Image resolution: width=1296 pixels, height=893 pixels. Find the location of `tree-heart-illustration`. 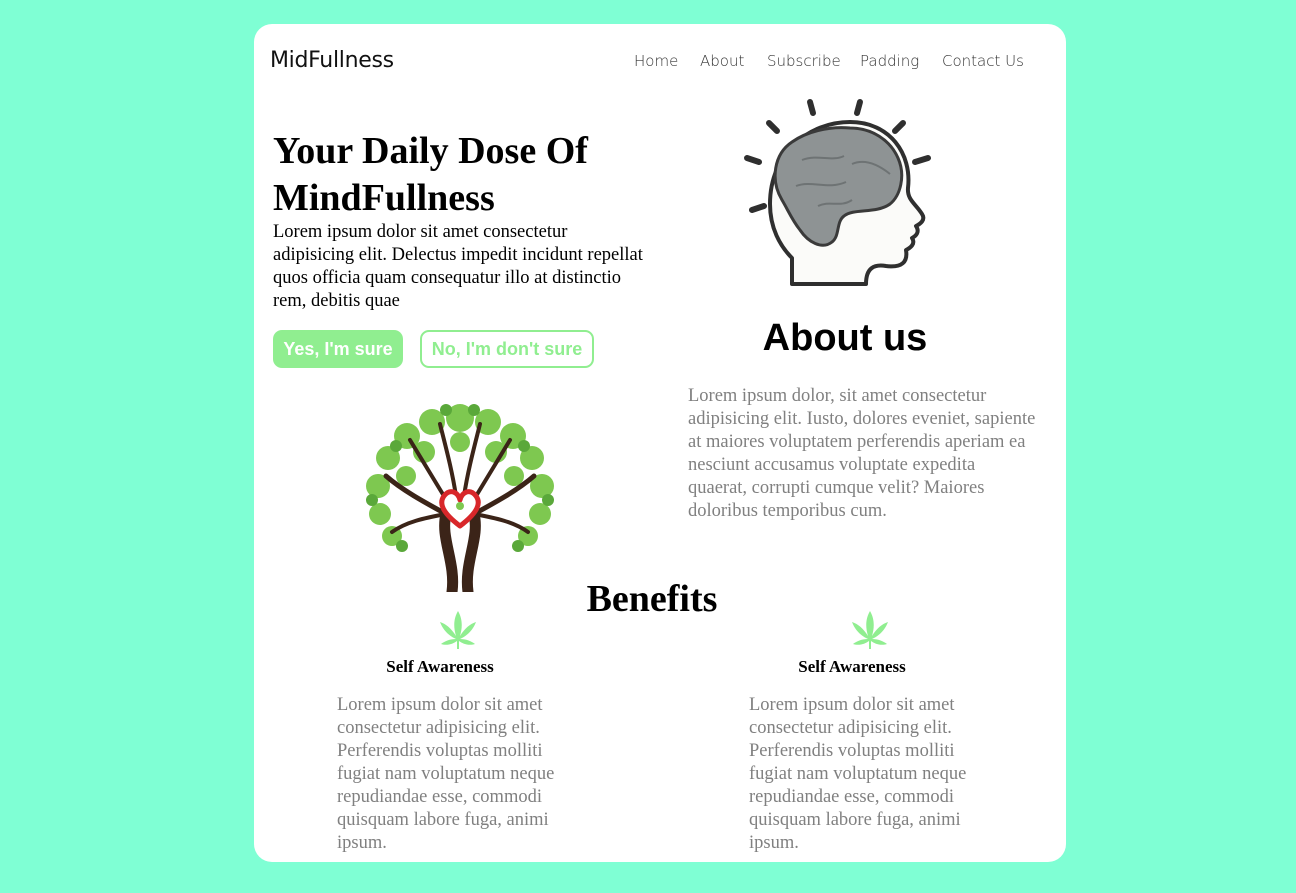

tree-heart-illustration is located at coordinates (460, 498).